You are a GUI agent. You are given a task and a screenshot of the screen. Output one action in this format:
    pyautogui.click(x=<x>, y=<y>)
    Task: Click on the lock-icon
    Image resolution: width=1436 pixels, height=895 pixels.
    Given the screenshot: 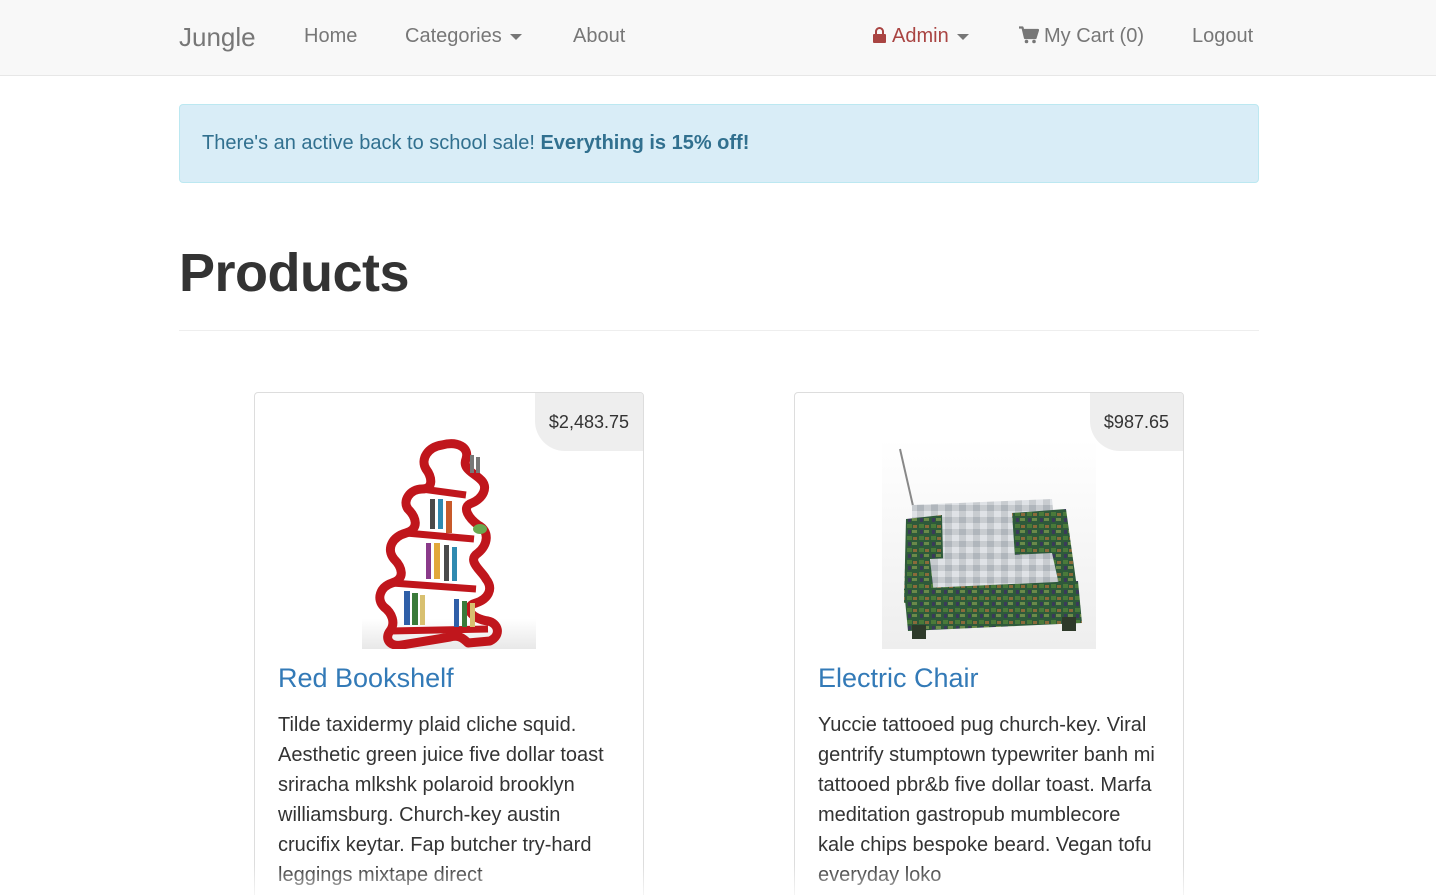 What is the action you would take?
    pyautogui.click(x=879, y=35)
    